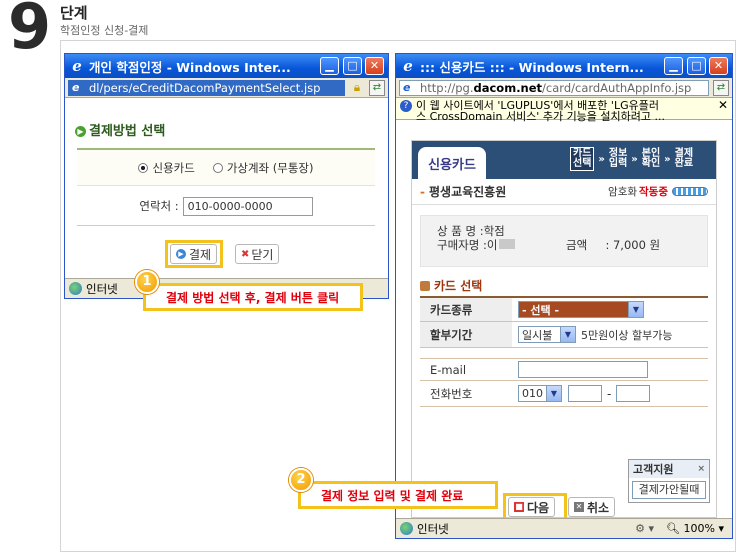  I want to click on payment-method-table: 신용카드 가상계좌 (무통장) 연락처 : 010-0000-0000, so click(226, 187).